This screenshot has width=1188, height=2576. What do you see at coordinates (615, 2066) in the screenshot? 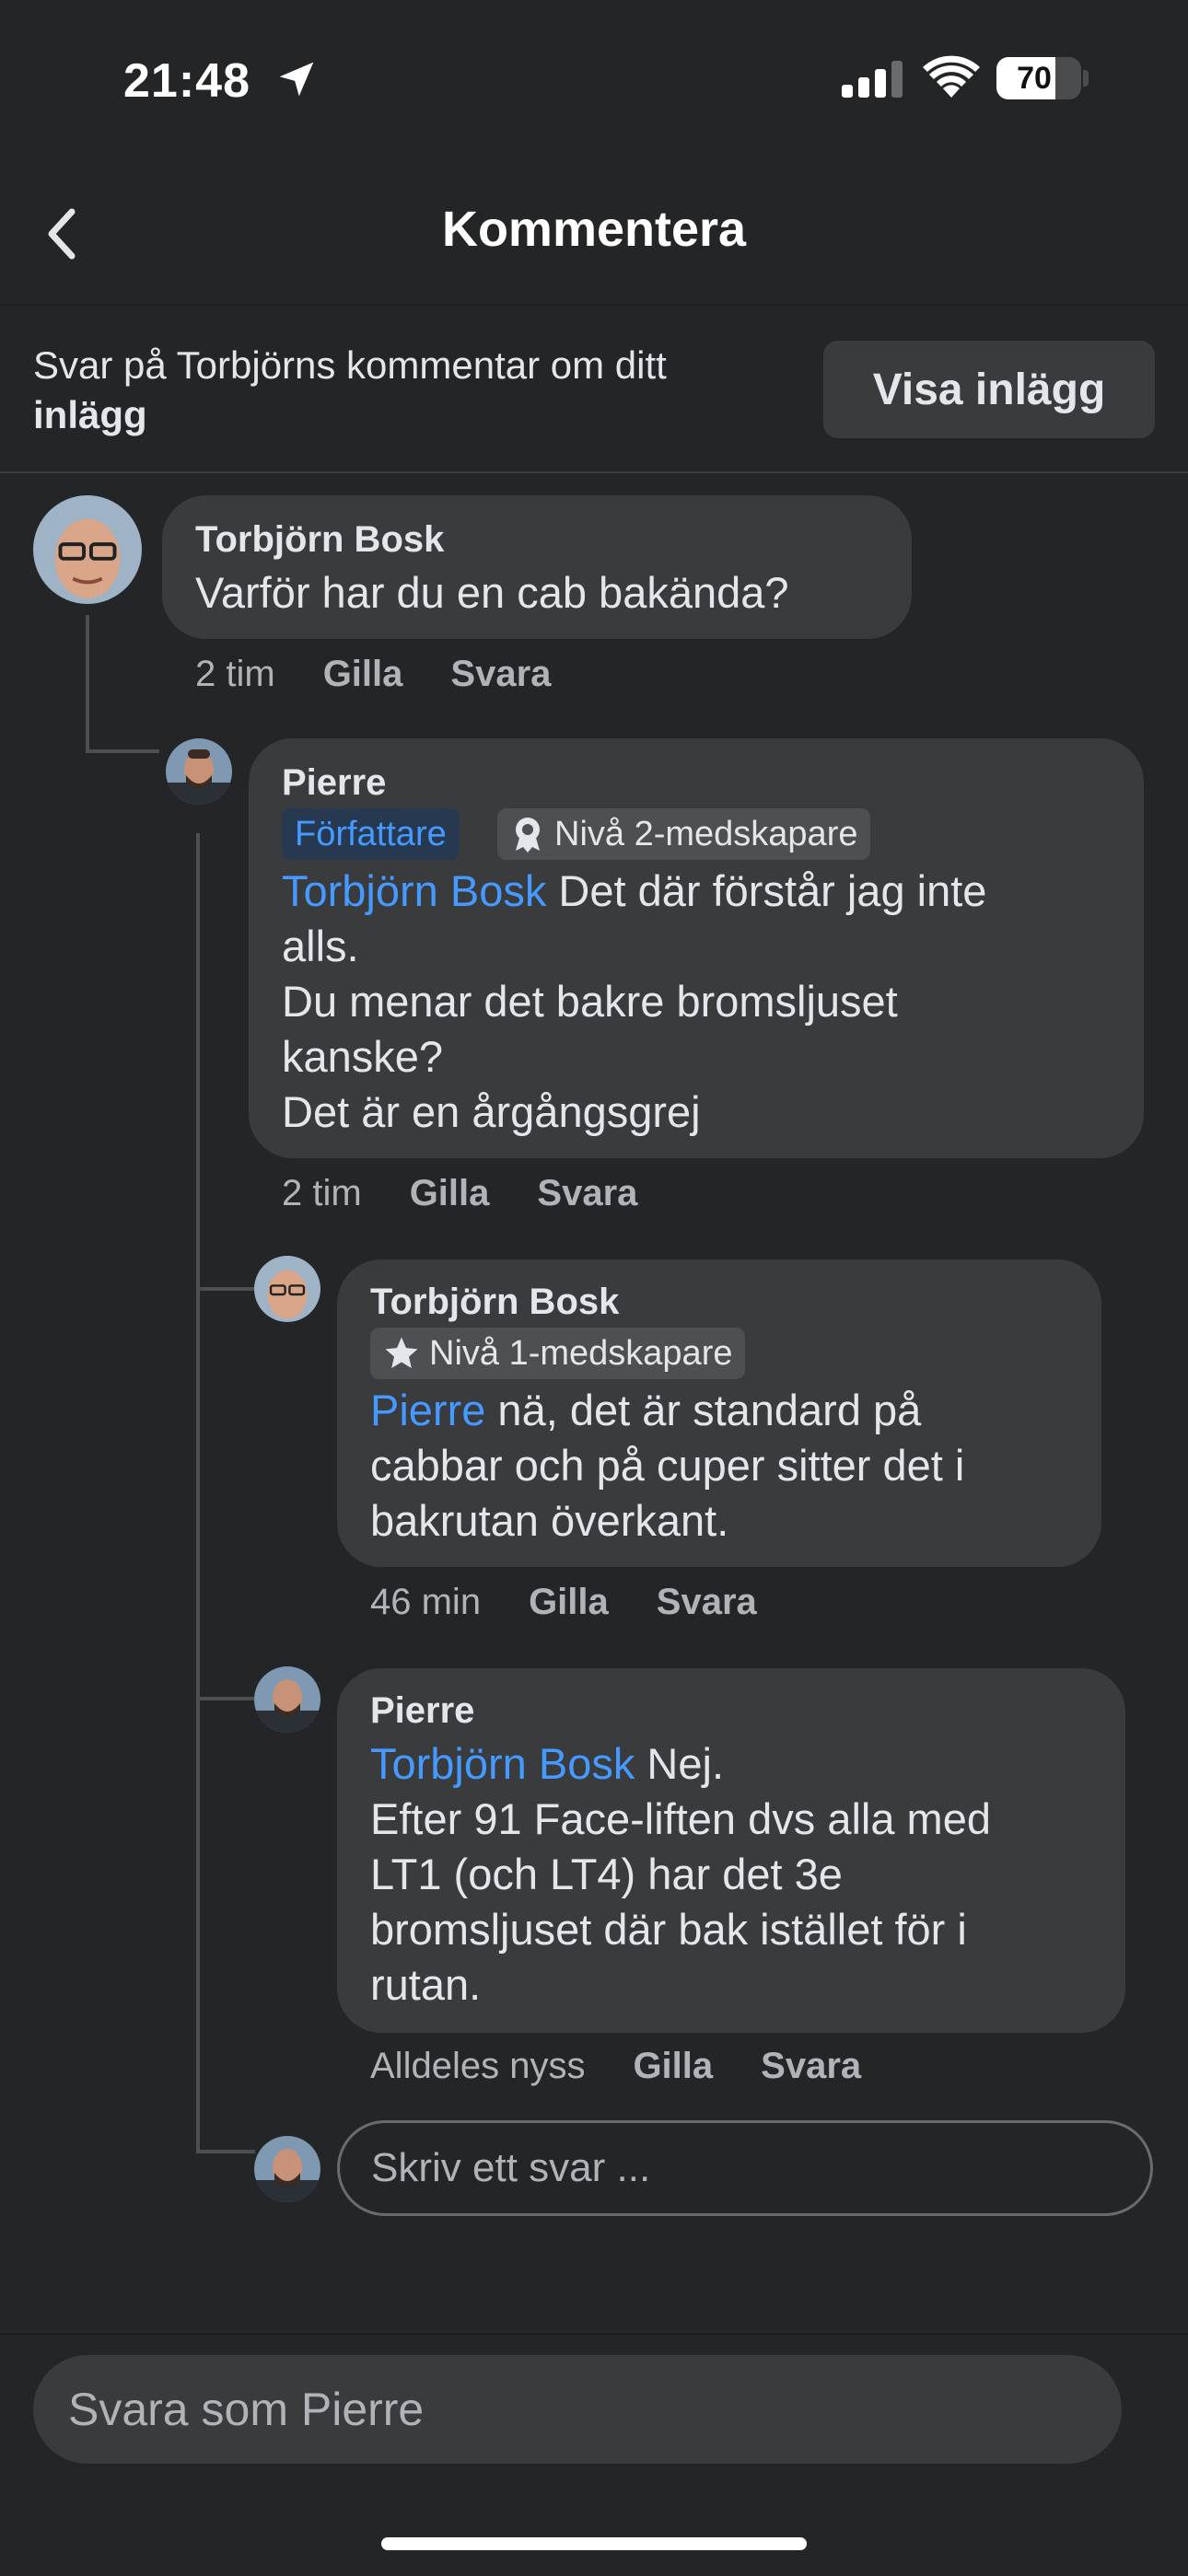
I see `comment-actions: Alldeles nyss Gilla Svara` at bounding box center [615, 2066].